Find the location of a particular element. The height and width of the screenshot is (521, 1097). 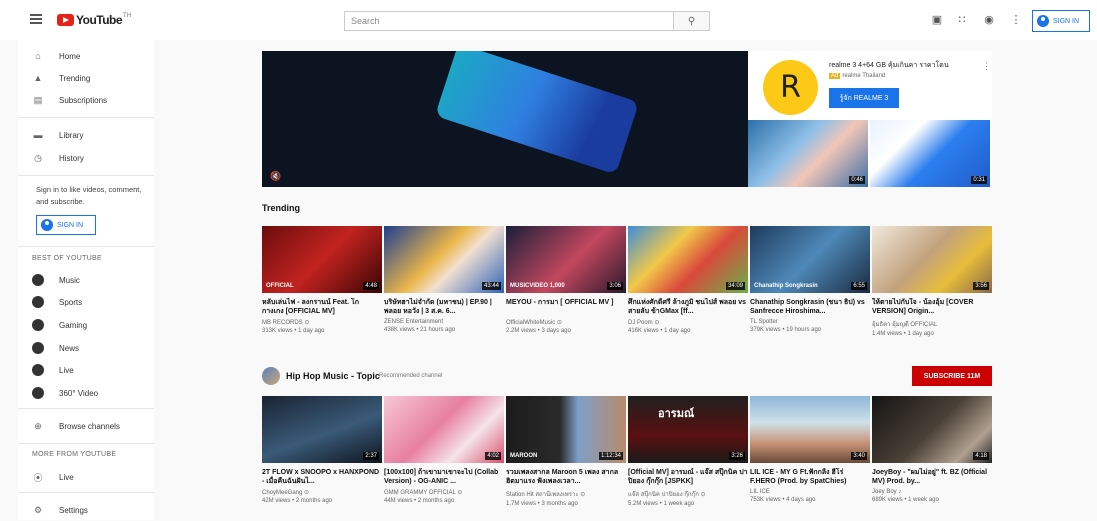

ad-video-player: 🔇 is located at coordinates (505, 119).